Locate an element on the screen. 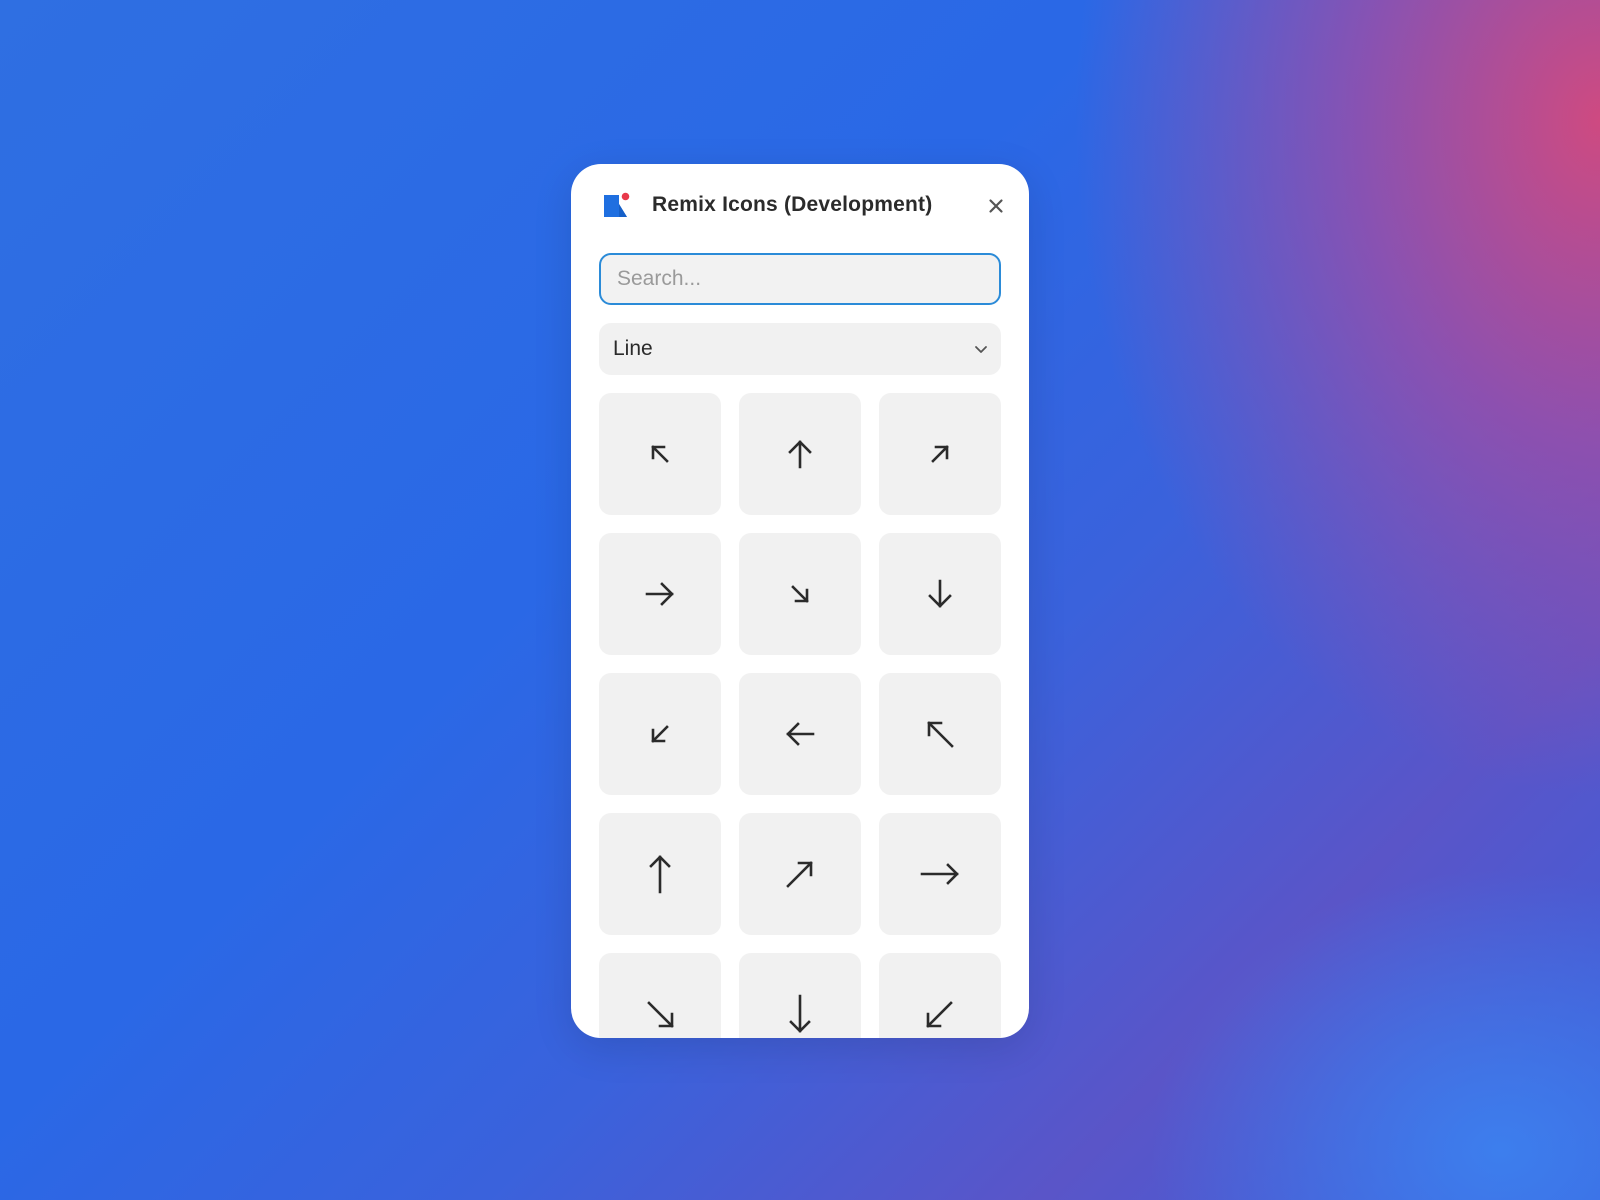 This screenshot has width=1600, height=1200. arrow-left-up-long-icon is located at coordinates (940, 734).